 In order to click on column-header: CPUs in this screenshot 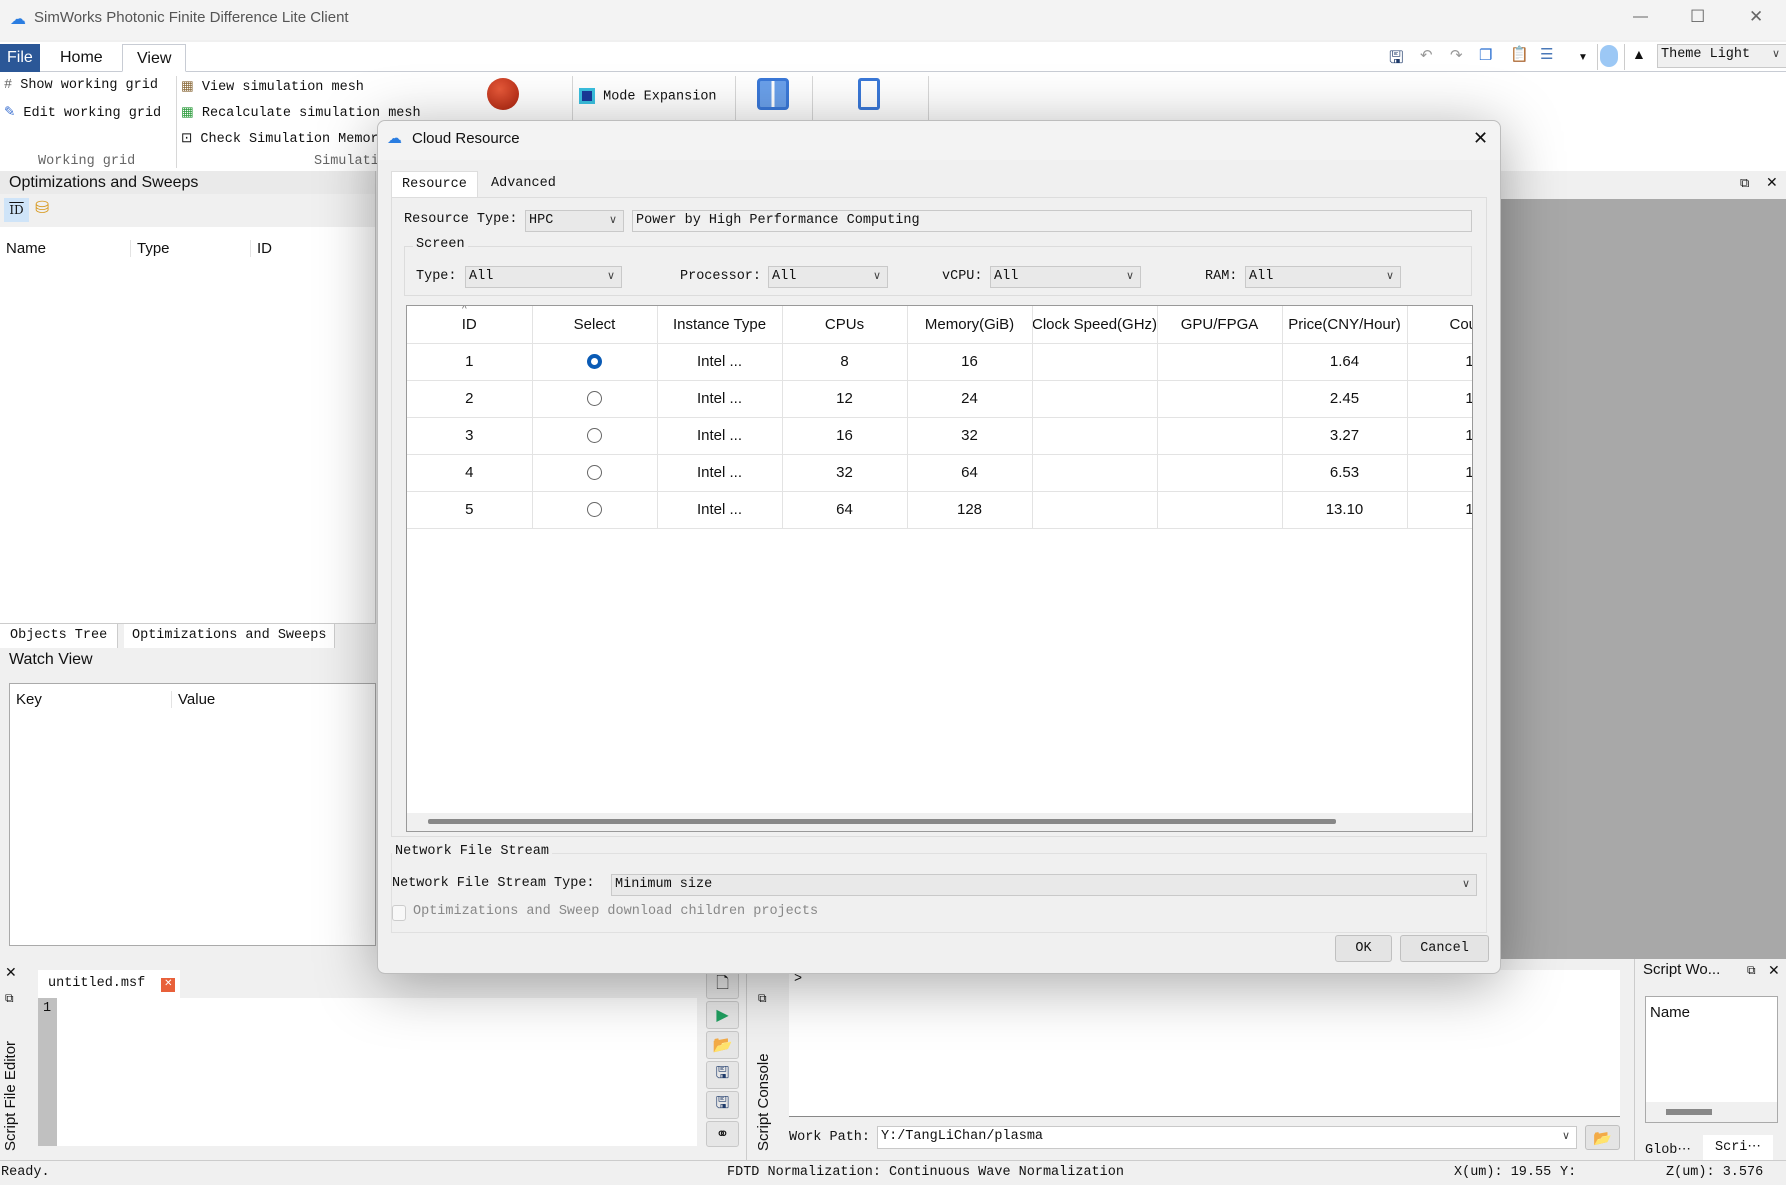, I will do `click(845, 325)`.